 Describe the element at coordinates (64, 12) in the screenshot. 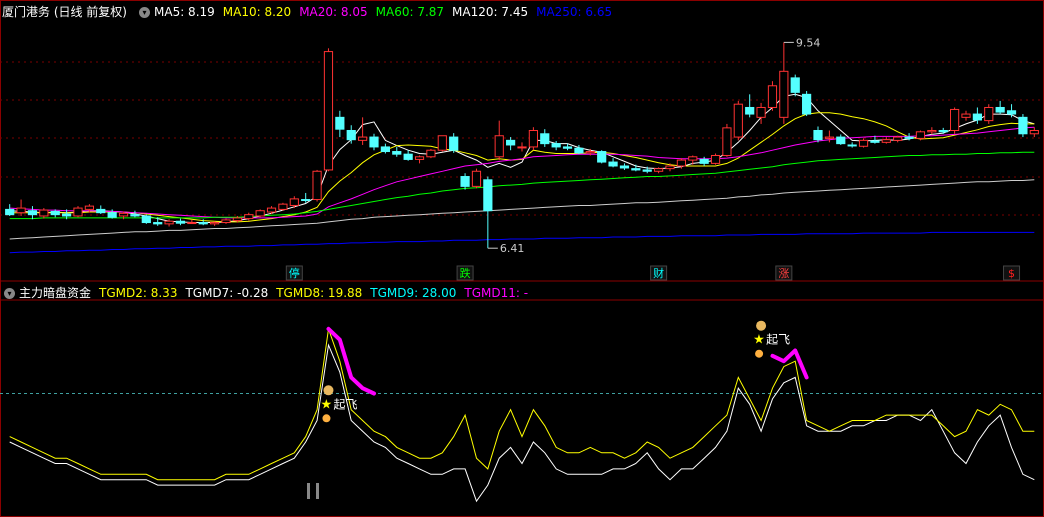

I see `stock-title: 厦门港务 (日线 前复权)` at that location.